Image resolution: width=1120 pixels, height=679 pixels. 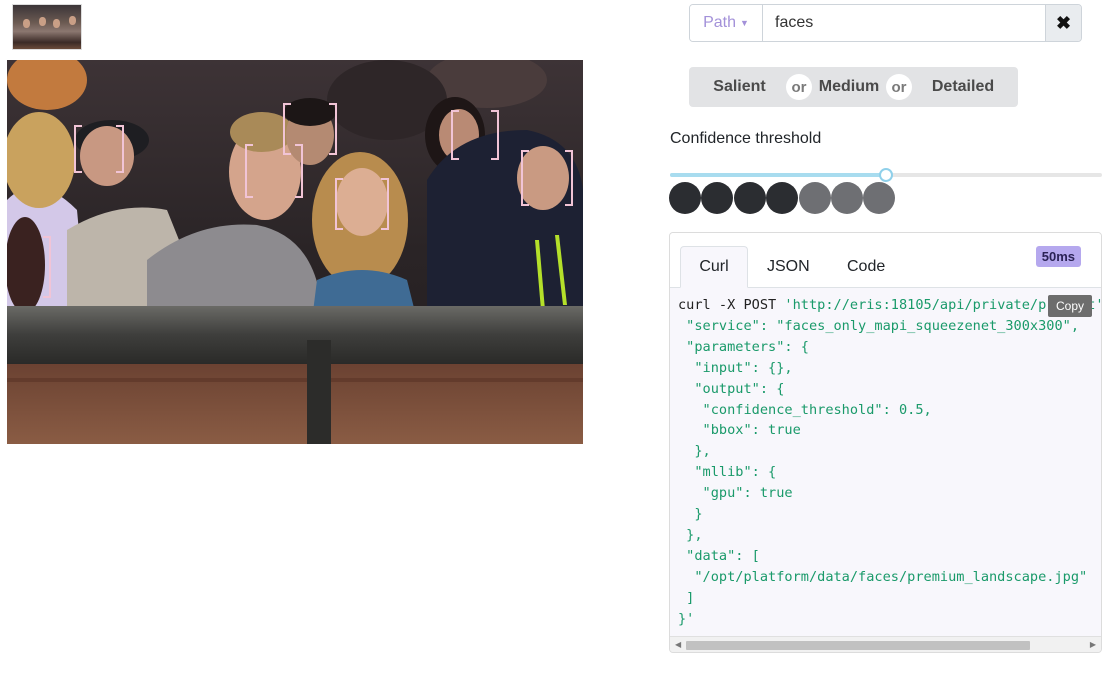 I want to click on scroll-left-icon: ◀, so click(x=678, y=644).